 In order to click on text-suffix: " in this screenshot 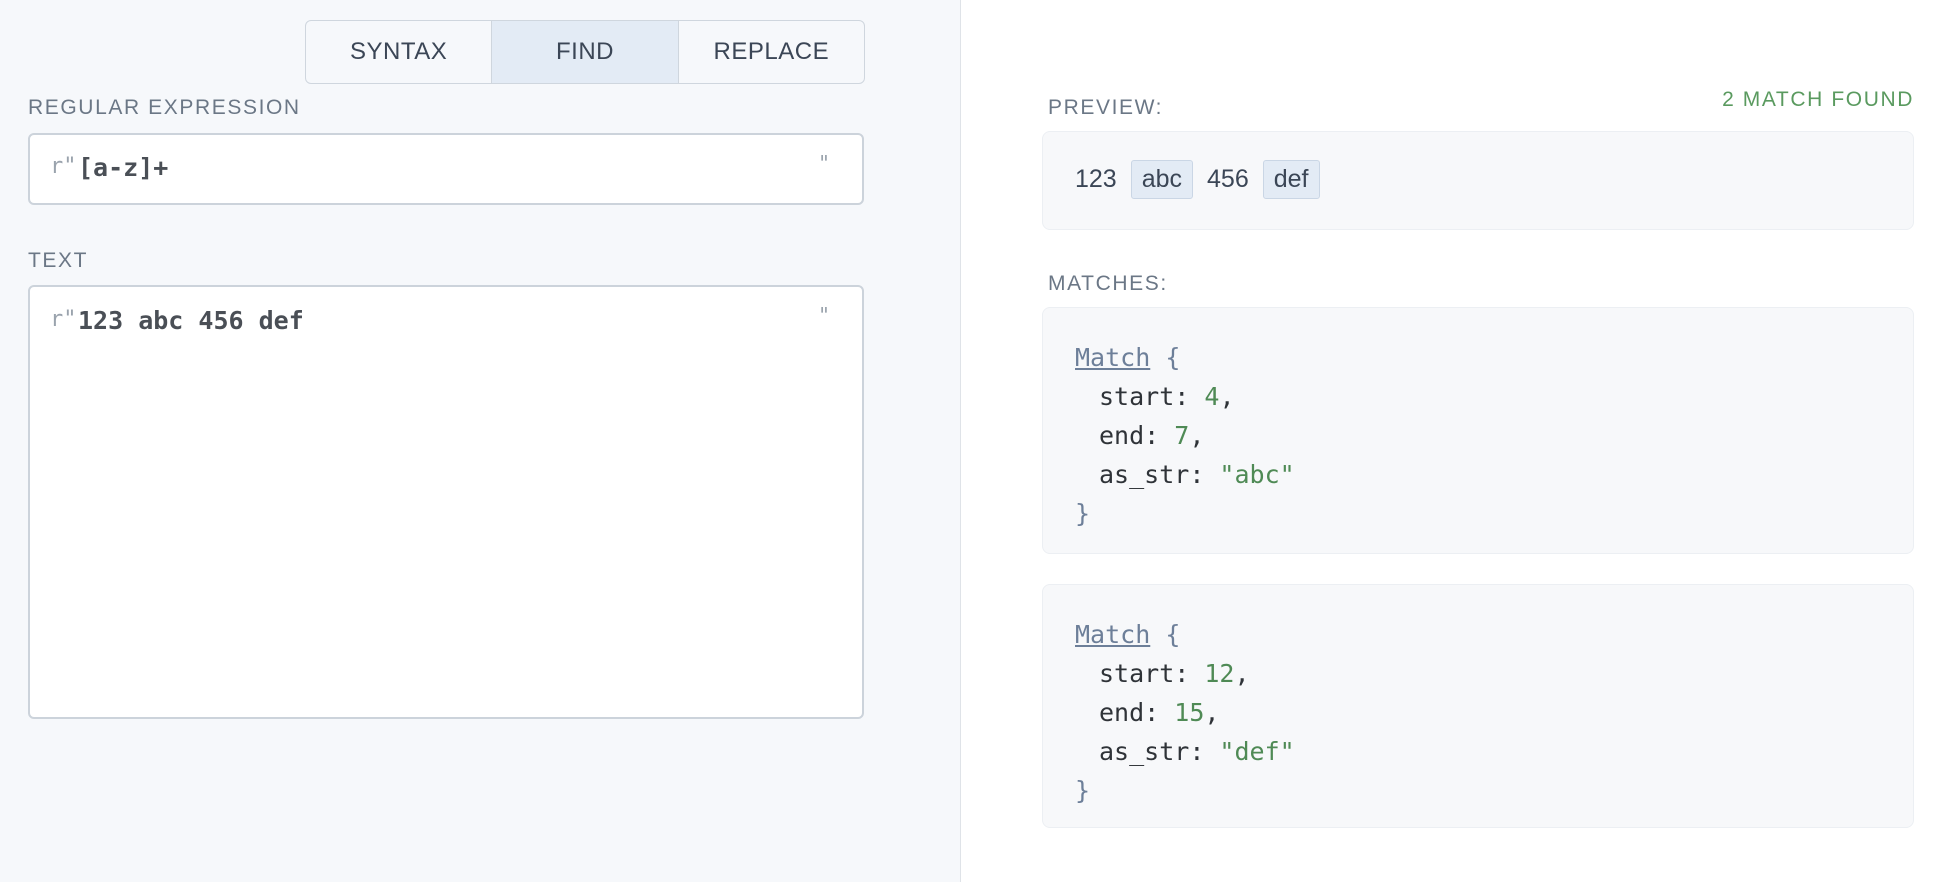, I will do `click(823, 315)`.